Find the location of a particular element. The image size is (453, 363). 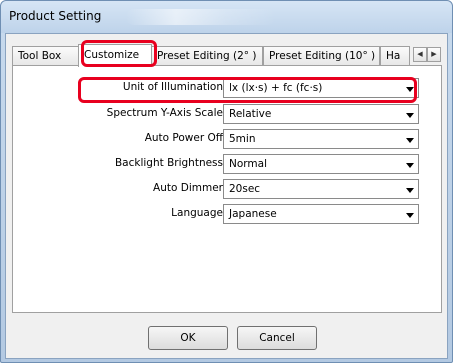

spectrum-y-axis-scale-value: Relative is located at coordinates (250, 114).